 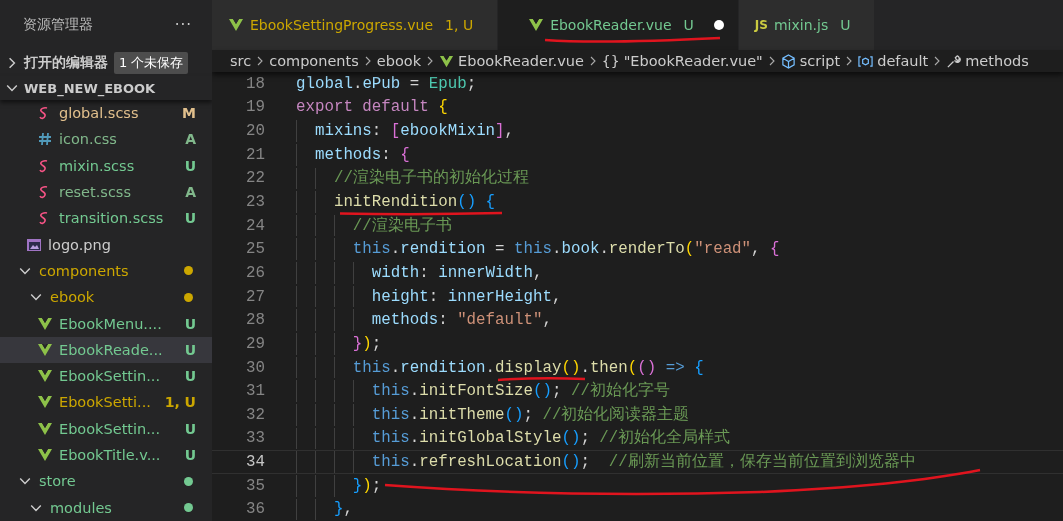 I want to click on breadcrumb-item: script, so click(x=820, y=61).